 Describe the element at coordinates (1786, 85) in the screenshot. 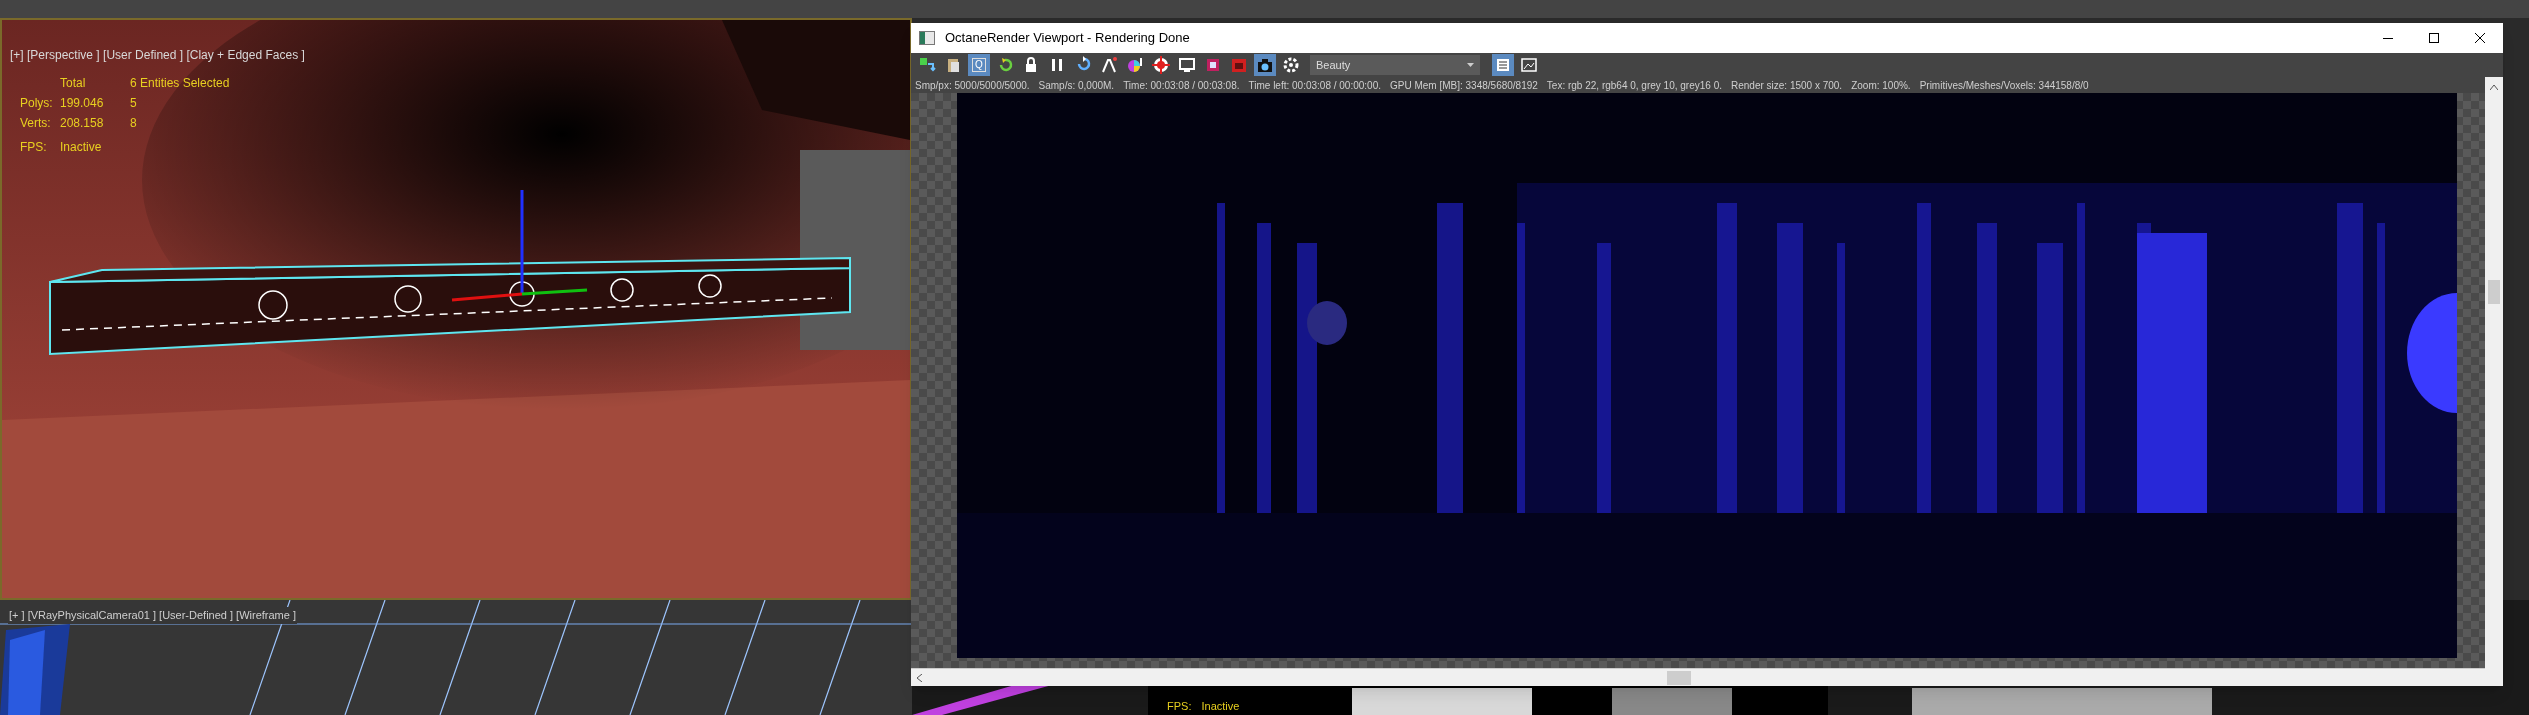

I see `status-text: Render size: 1500 x 700.` at that location.